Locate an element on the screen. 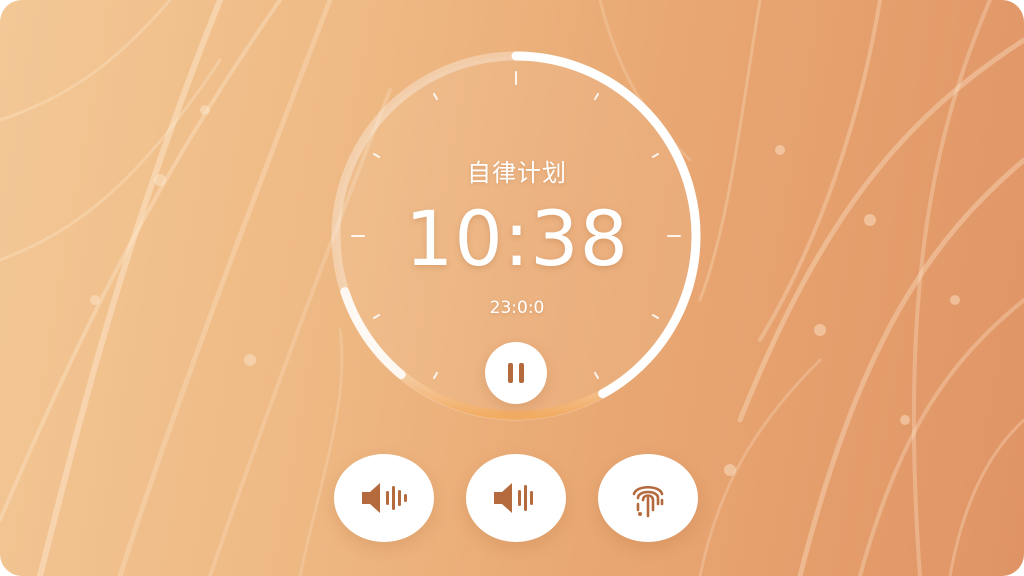 The width and height of the screenshot is (1024, 576). fingerprint-icon is located at coordinates (648, 501).